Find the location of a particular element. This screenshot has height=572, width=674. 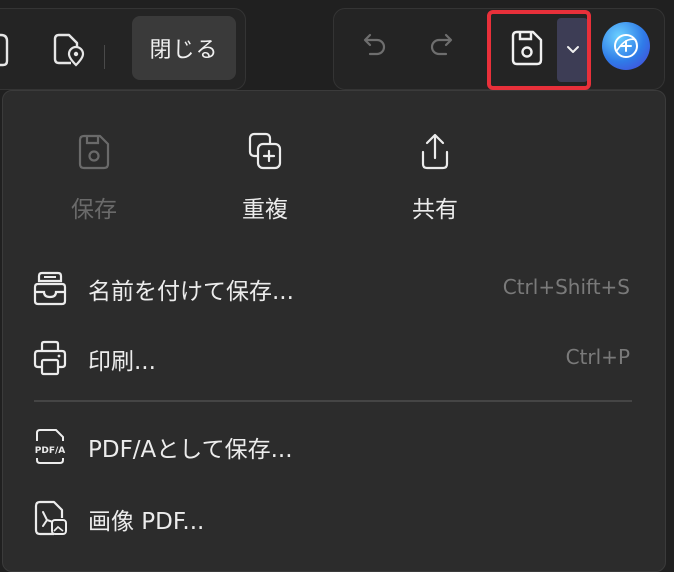

menu-item-shortcut: Ctrl+P is located at coordinates (597, 357).